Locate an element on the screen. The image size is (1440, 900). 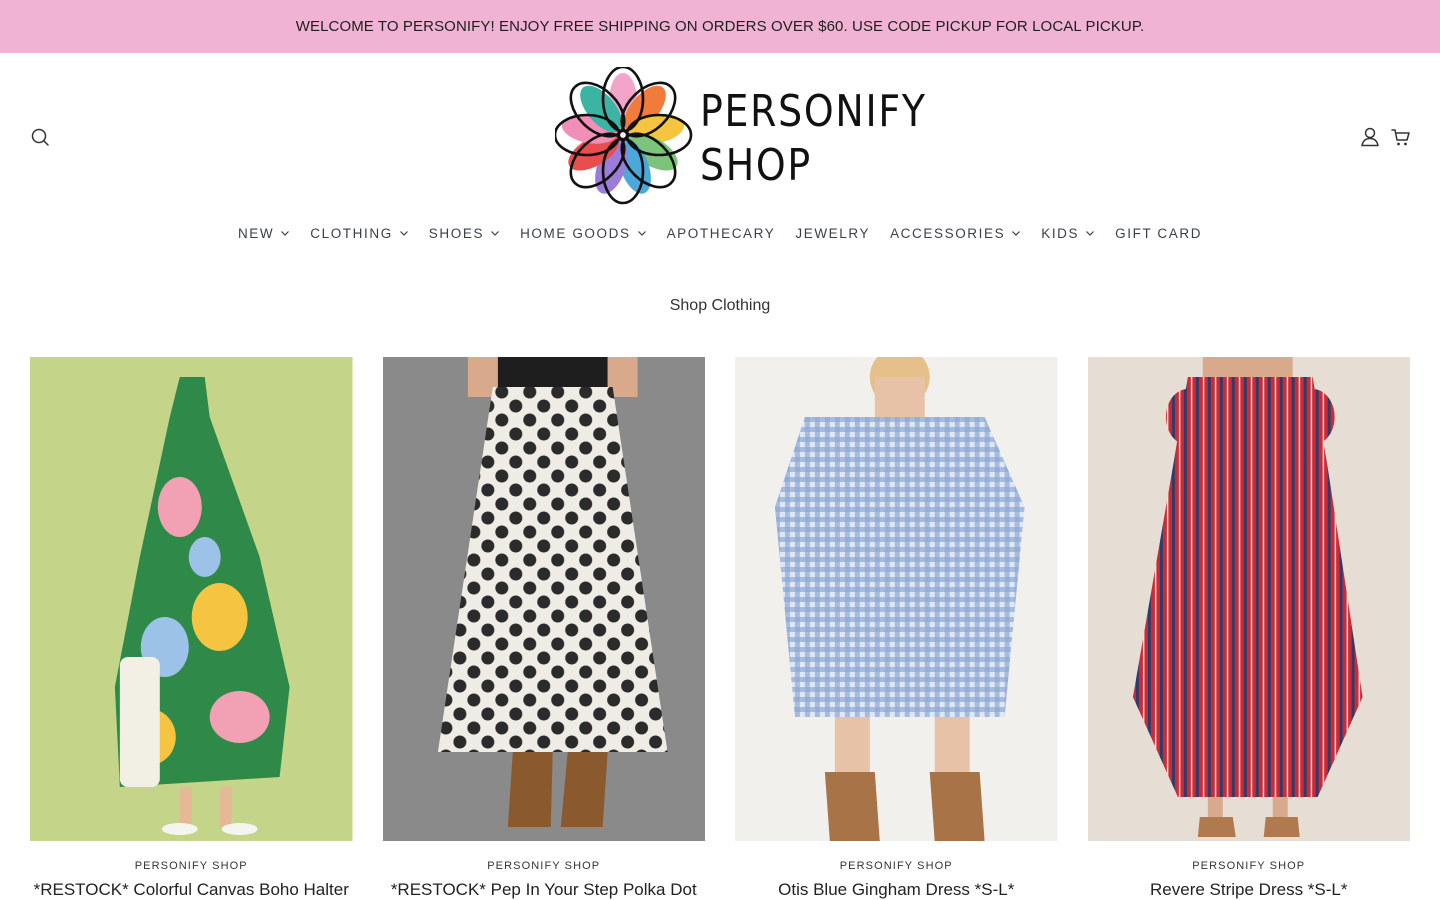
page-title: Shop Clothing is located at coordinates (720, 305).